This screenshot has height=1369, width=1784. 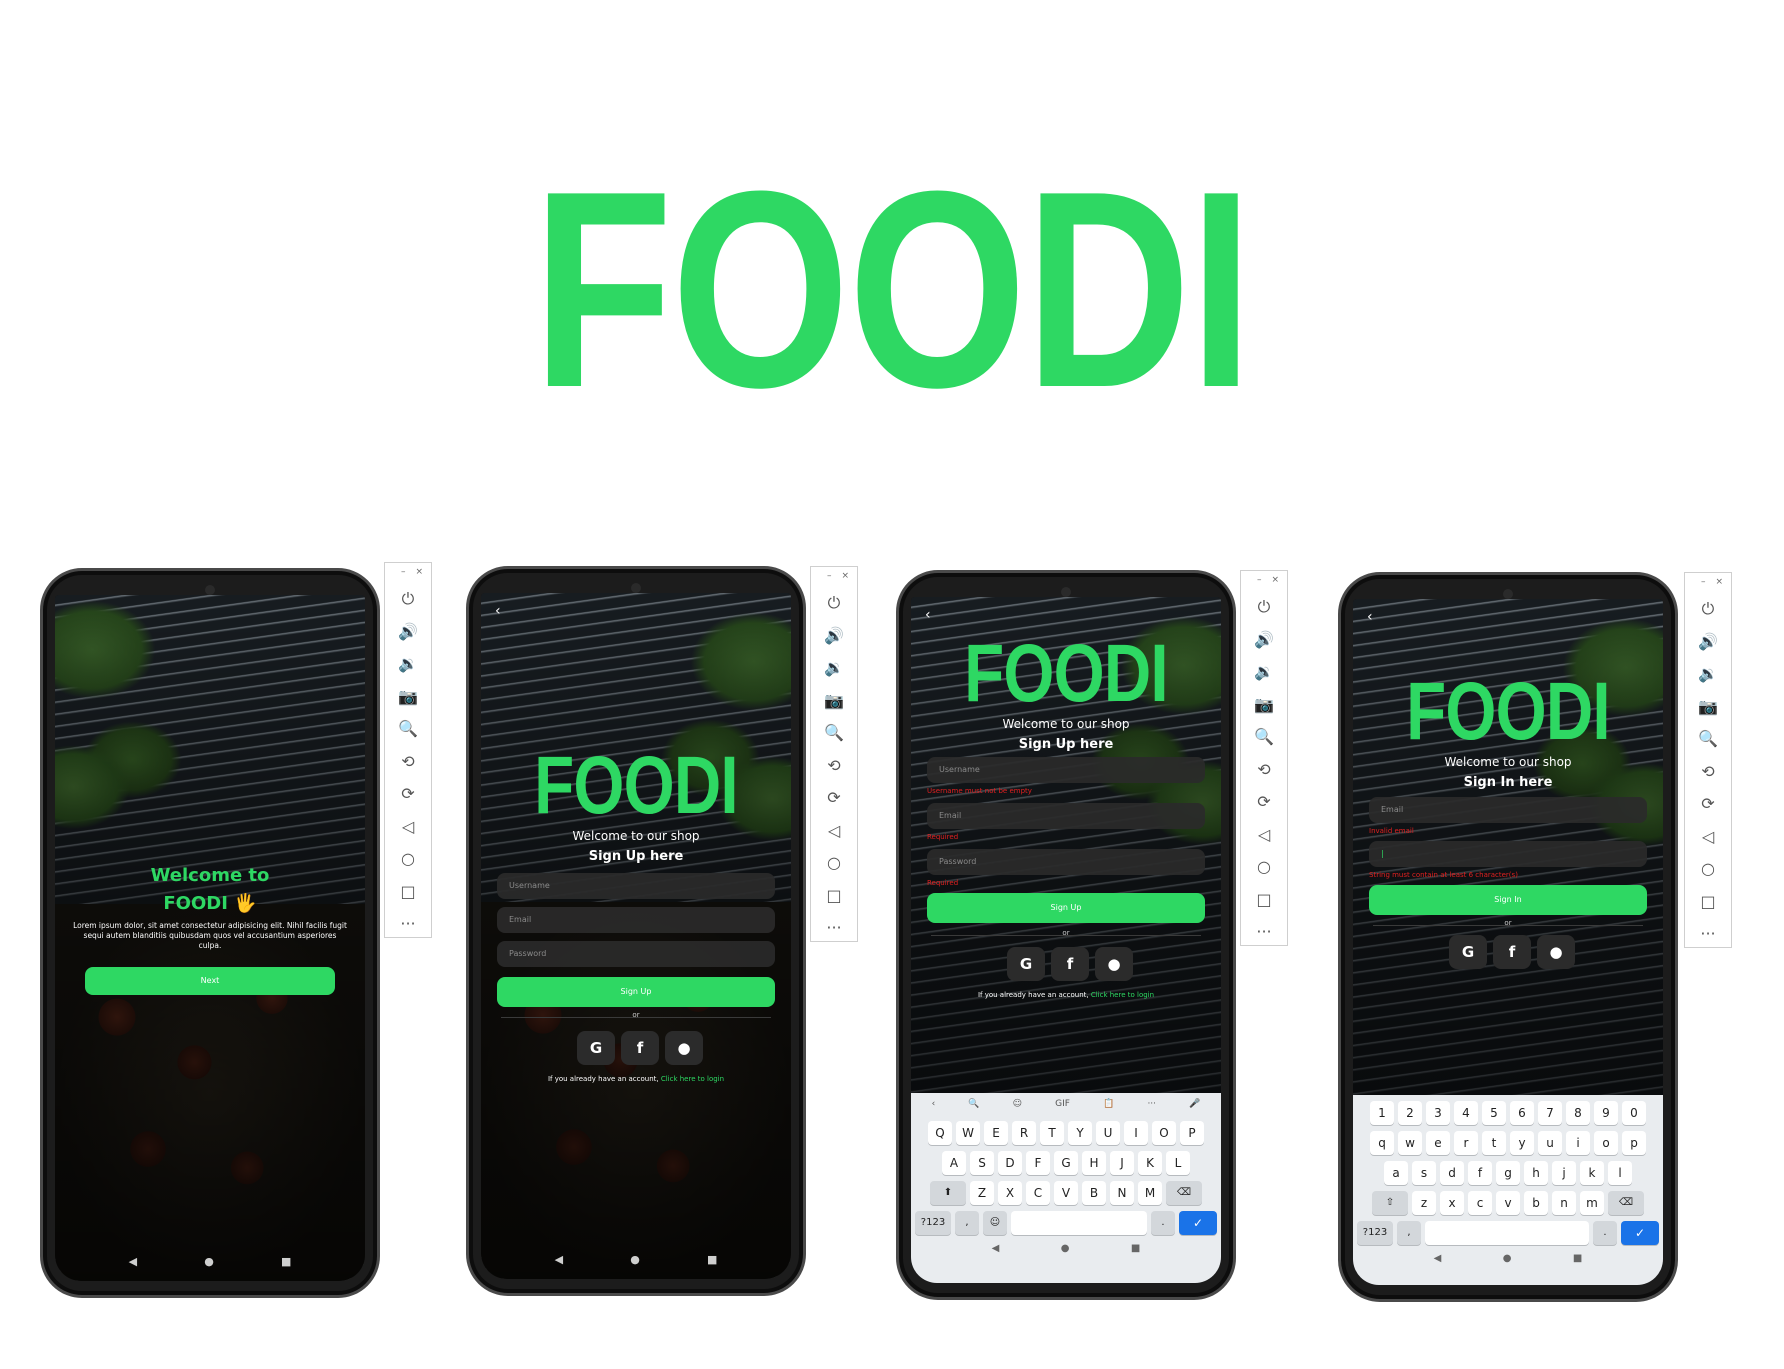 I want to click on keyboard-key: W, so click(x=968, y=1133).